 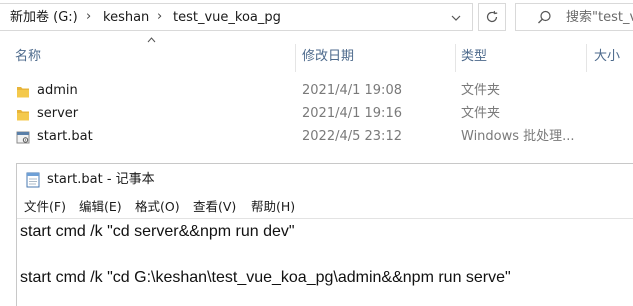 What do you see at coordinates (28, 57) in the screenshot?
I see `column-header-name: 名称` at bounding box center [28, 57].